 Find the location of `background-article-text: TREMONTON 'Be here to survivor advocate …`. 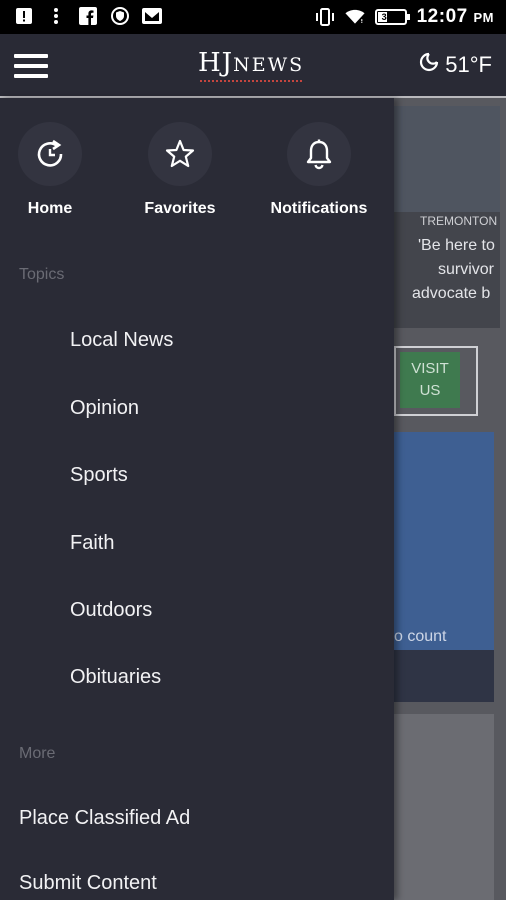

background-article-text: TREMONTON 'Be here to survivor advocate … is located at coordinates (450, 218).